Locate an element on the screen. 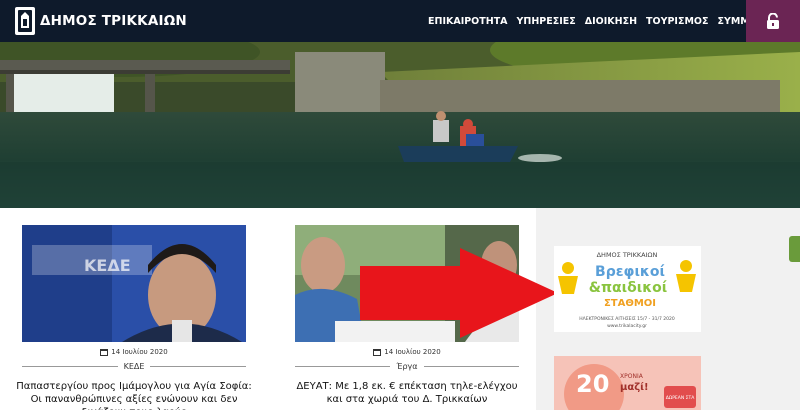 This screenshot has height=410, width=800. banner-number: 20 is located at coordinates (592, 384).